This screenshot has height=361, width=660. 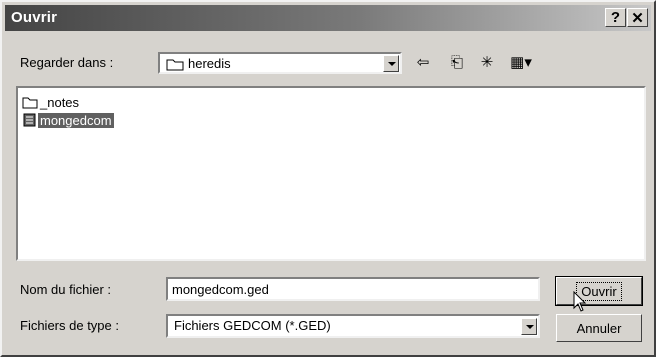 I want to click on filetype-value: Fichiers GEDCOM (*.GED), so click(x=252, y=325).